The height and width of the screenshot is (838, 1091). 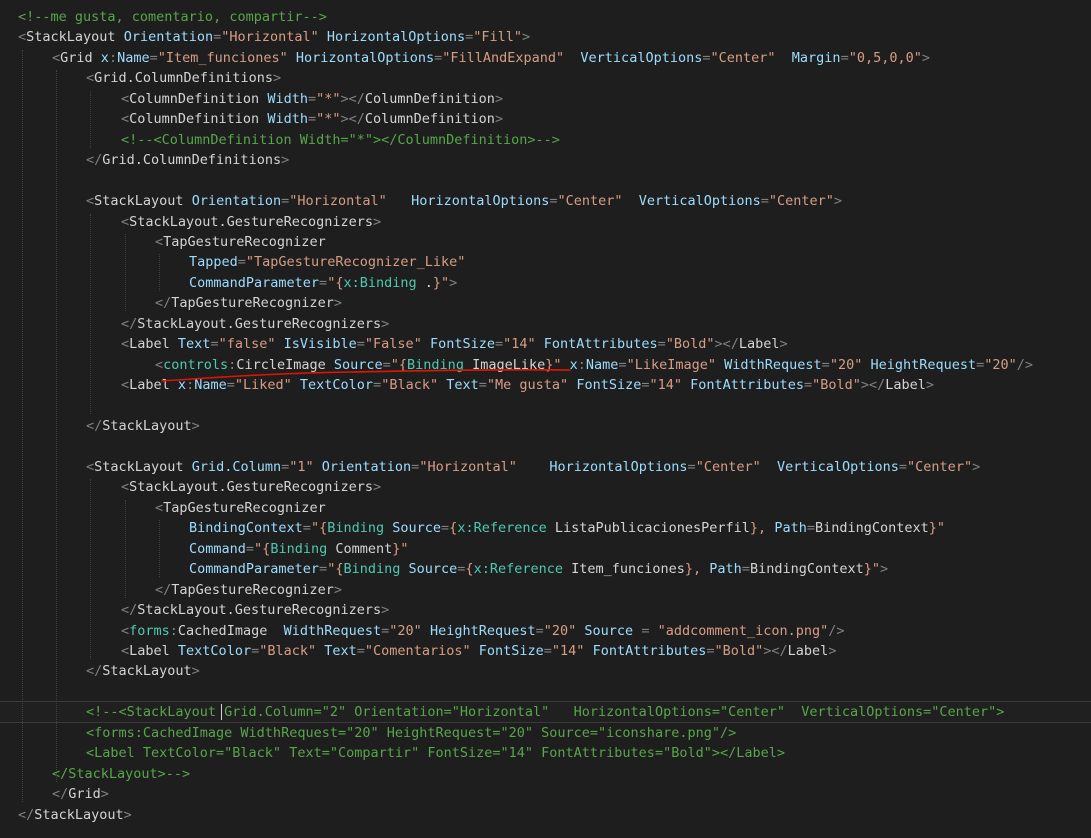 What do you see at coordinates (609, 385) in the screenshot?
I see `code-token: FontSize` at bounding box center [609, 385].